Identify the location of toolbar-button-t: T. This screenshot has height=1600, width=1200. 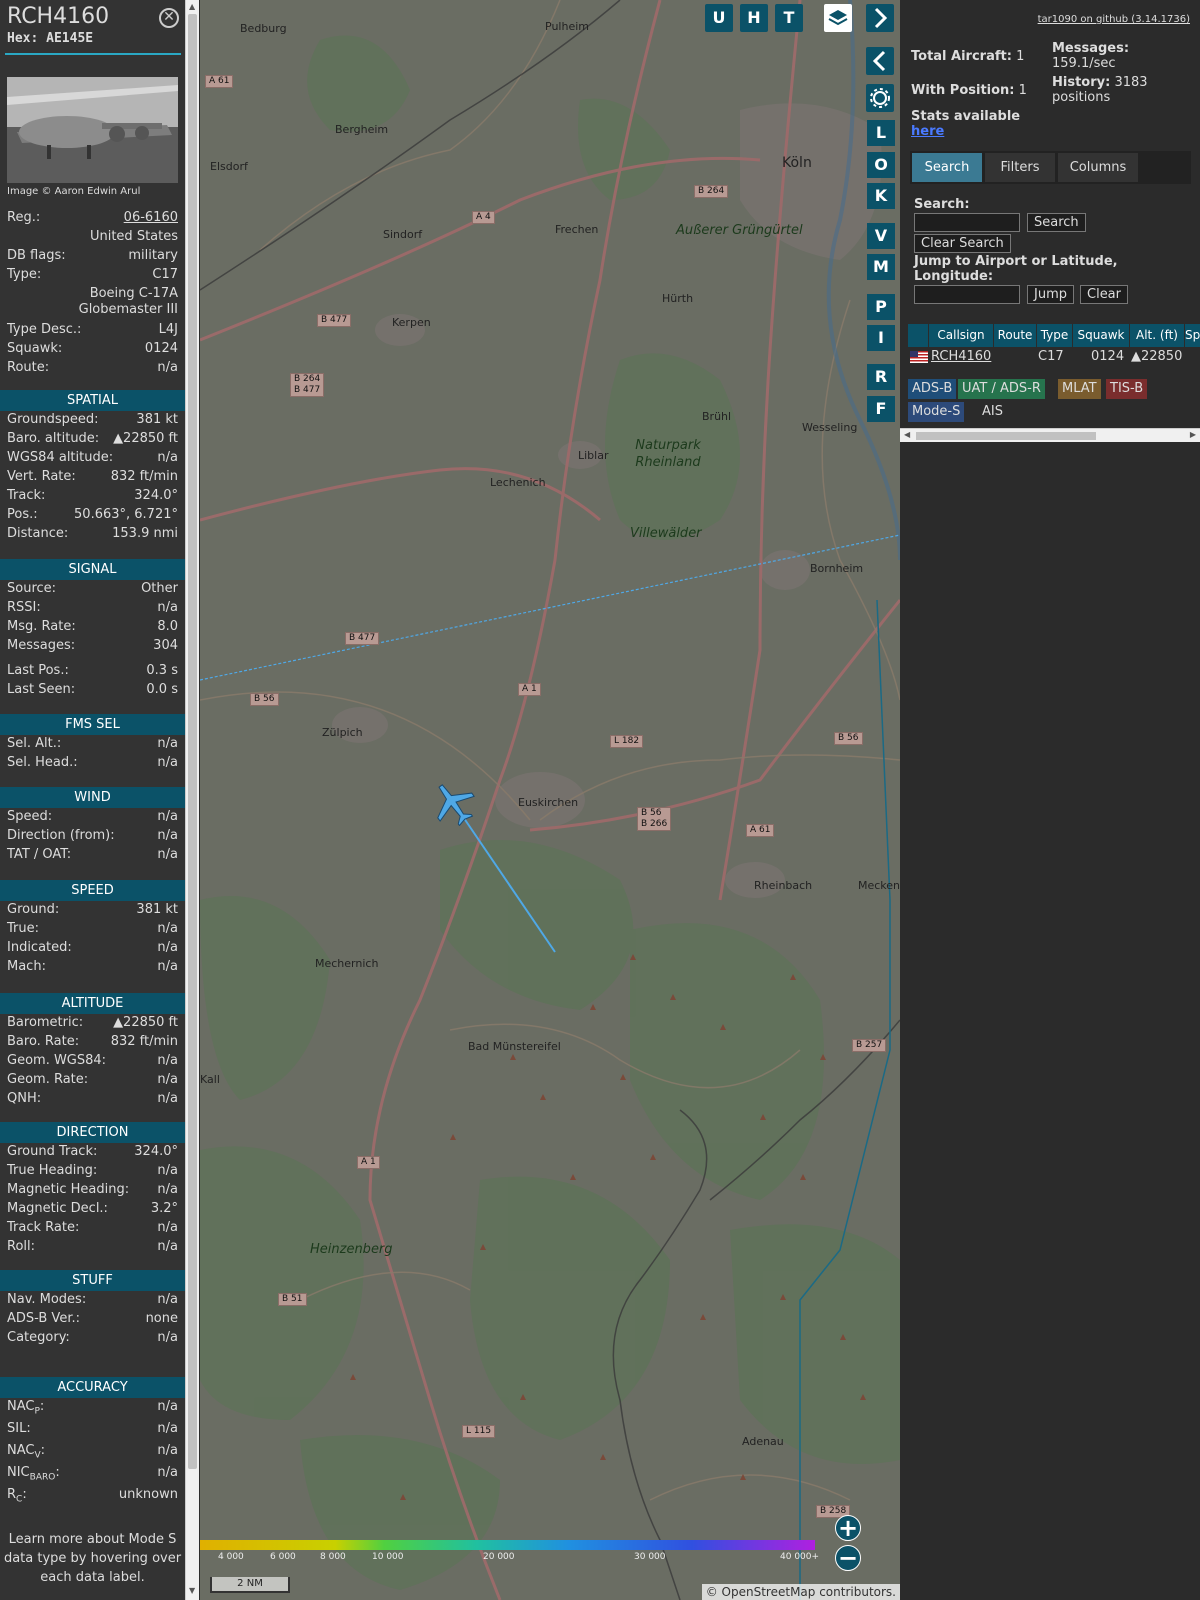
(789, 18).